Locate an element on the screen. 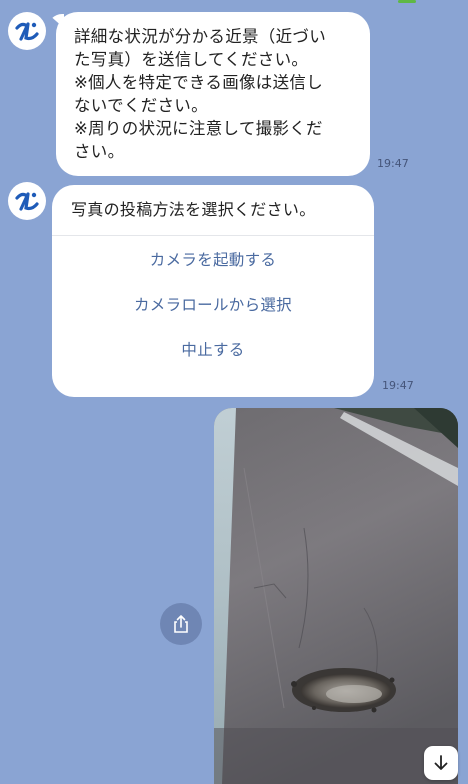 This screenshot has width=468, height=784. message-line: ※周りの状況に注意して撮影くだ is located at coordinates (198, 128).